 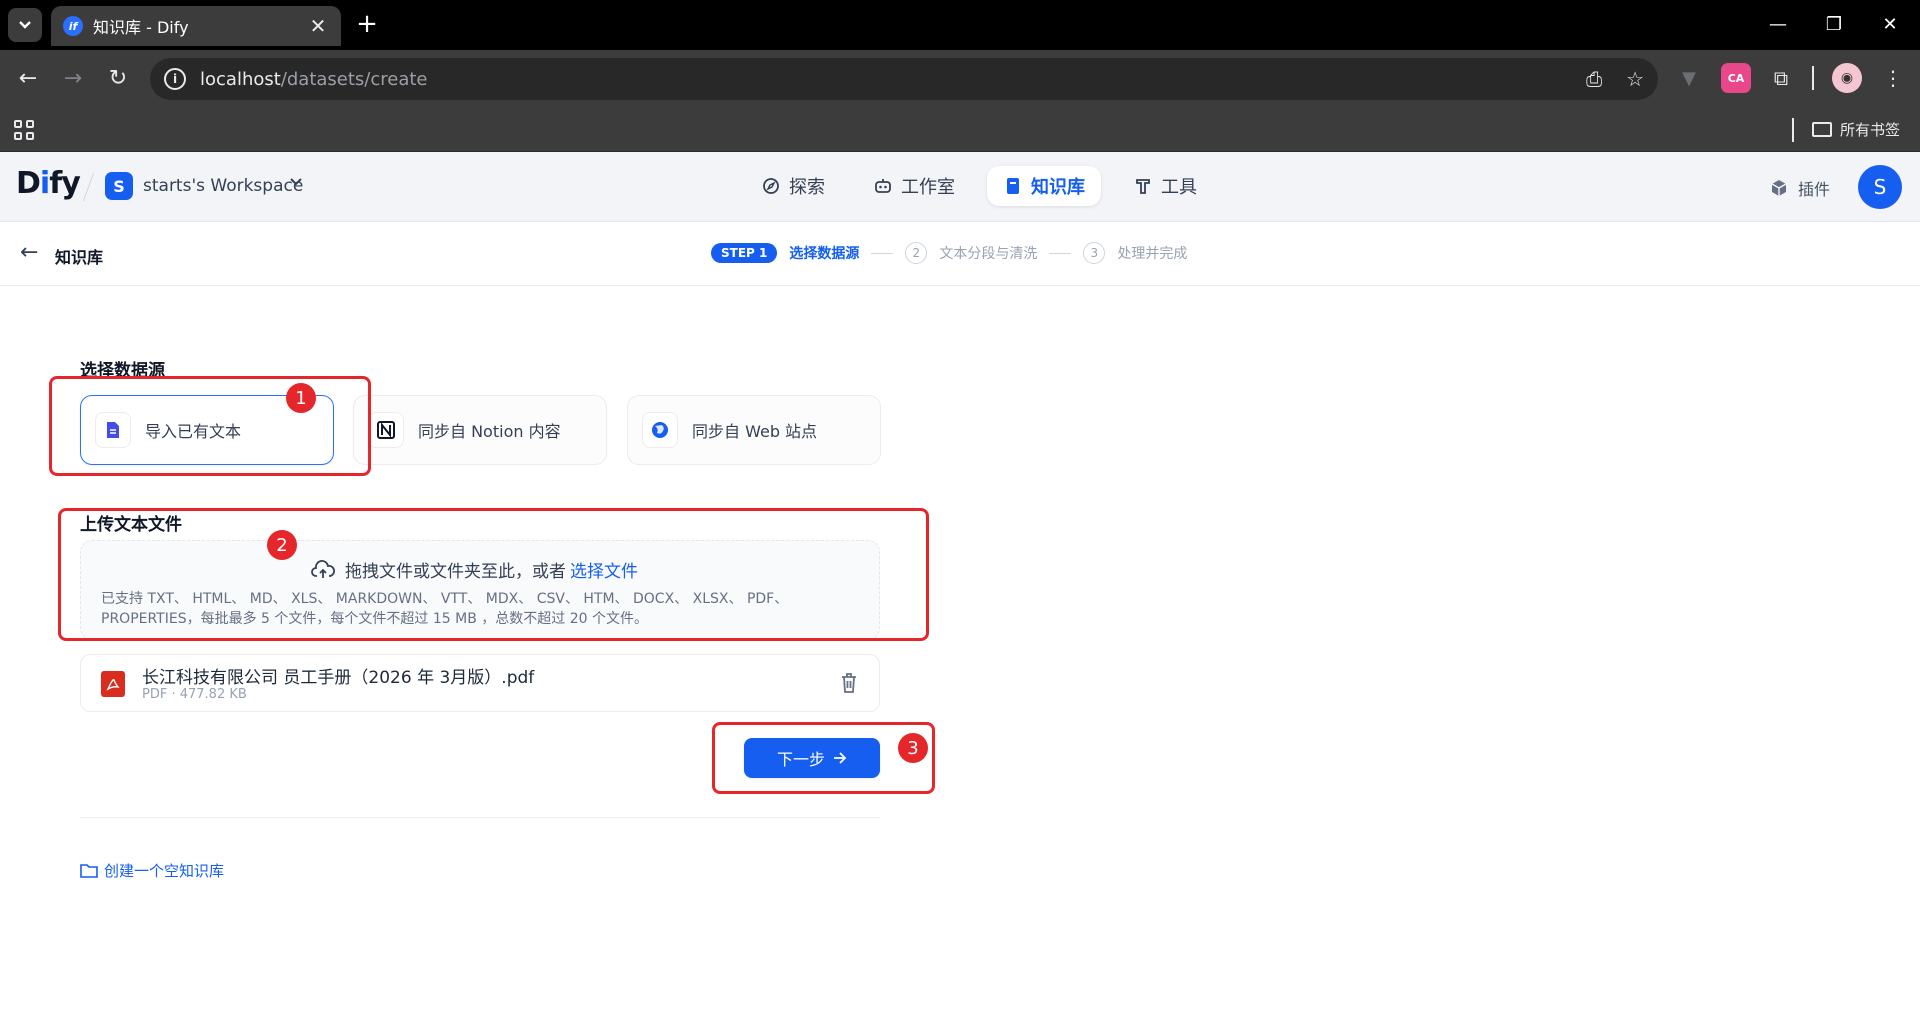 What do you see at coordinates (913, 748) in the screenshot?
I see `annotation-badge-3: 3` at bounding box center [913, 748].